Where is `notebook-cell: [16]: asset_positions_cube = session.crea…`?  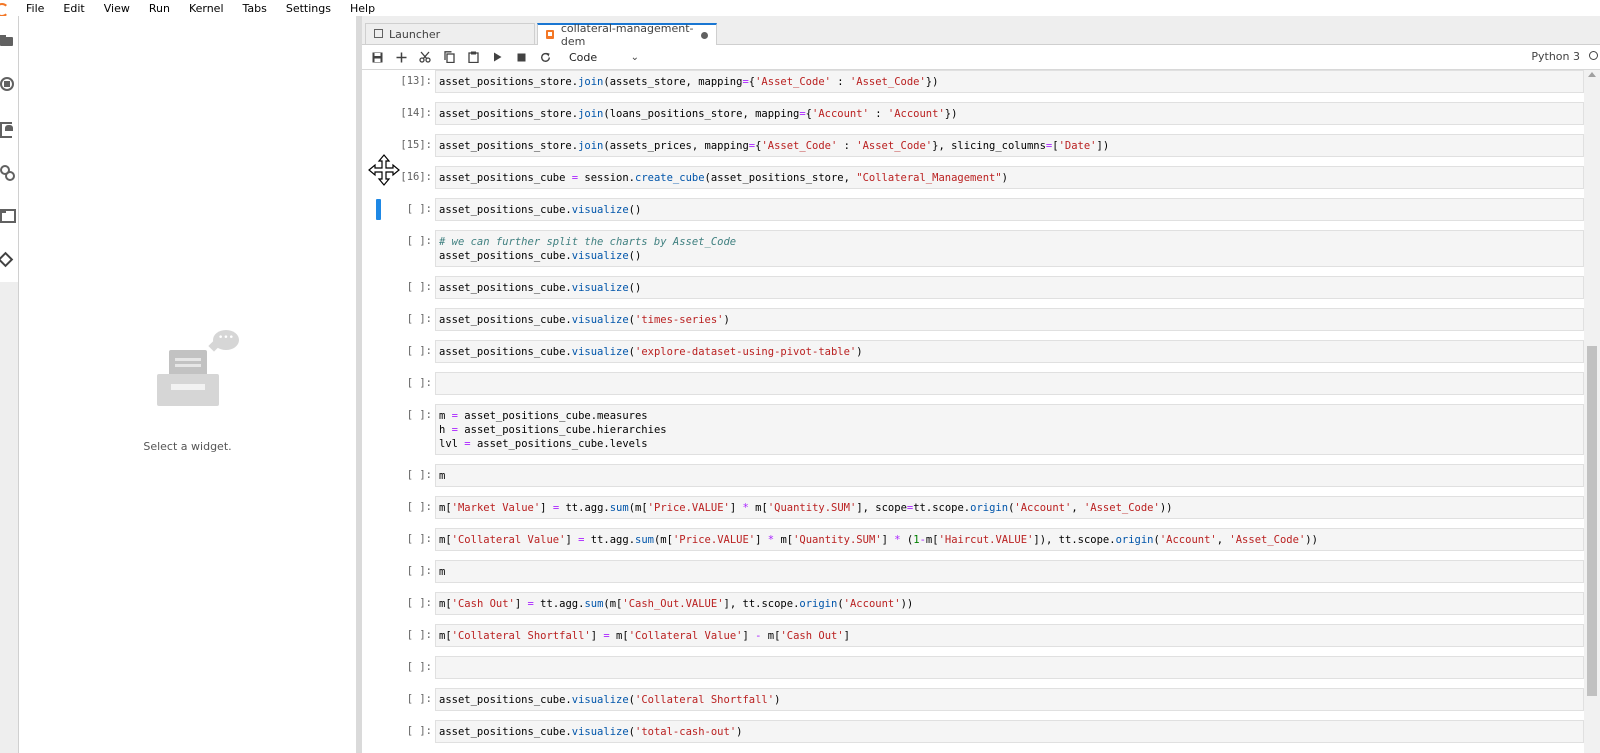 notebook-cell: [16]: asset_positions_cube = session.crea… is located at coordinates (973, 177).